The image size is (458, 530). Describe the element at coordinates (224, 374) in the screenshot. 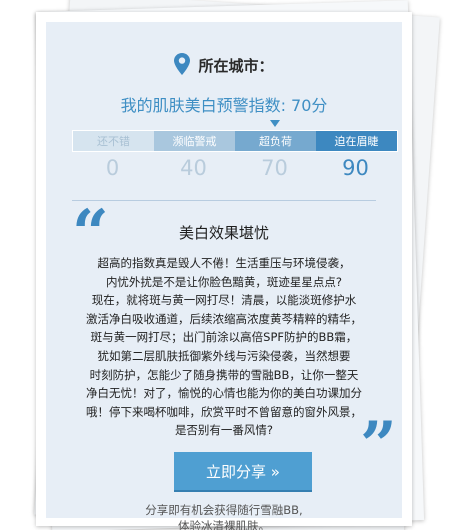

I see `description-line: 时刻防护，怎能少了随身携带的雪融BB，让你一整天` at that location.